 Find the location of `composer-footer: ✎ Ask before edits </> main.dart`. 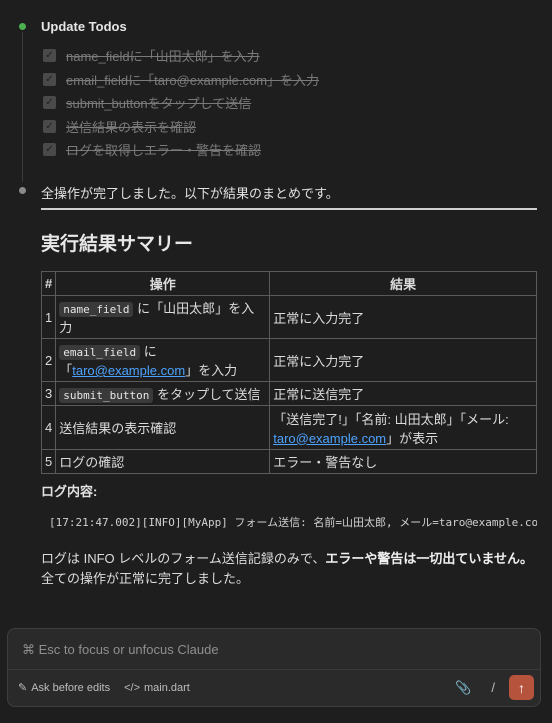

composer-footer: ✎ Ask before edits </> main.dart is located at coordinates (111, 688).